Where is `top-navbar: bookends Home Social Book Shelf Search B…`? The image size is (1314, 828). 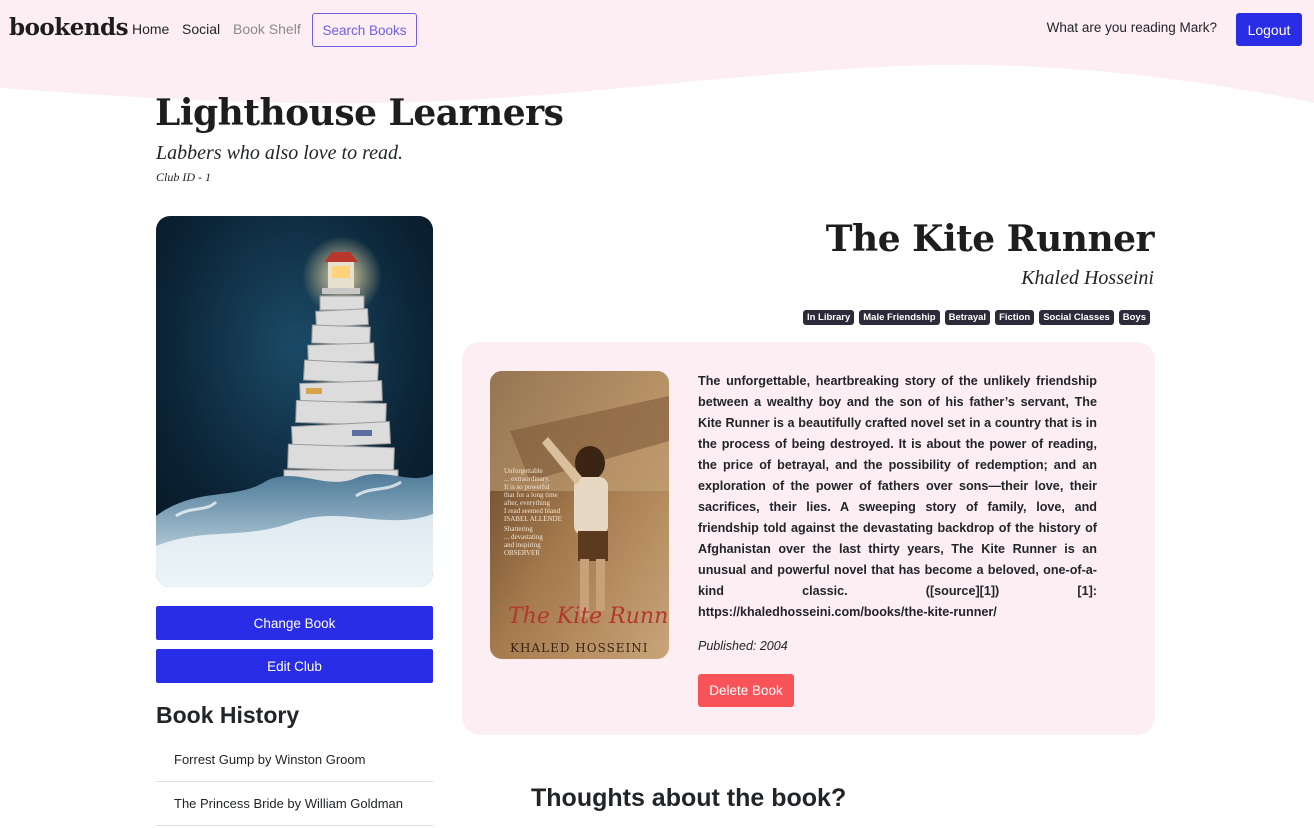
top-navbar: bookends Home Social Book Shelf Search B… is located at coordinates (657, 30).